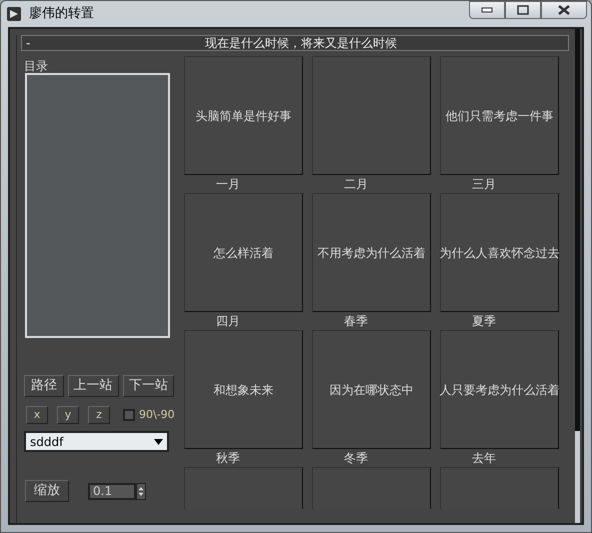 The width and height of the screenshot is (592, 533). I want to click on minimize-button, so click(487, 10).